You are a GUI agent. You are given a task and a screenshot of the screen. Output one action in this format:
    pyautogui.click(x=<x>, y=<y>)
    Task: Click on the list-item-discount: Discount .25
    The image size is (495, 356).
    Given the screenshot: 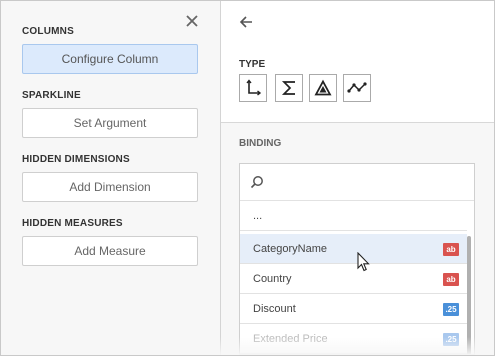 What is the action you would take?
    pyautogui.click(x=353, y=309)
    